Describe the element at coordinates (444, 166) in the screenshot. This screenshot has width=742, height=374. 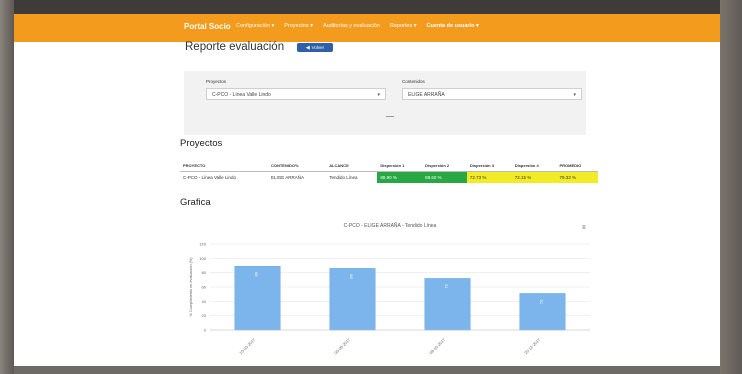
I see `col-d2: Dispersión 2` at that location.